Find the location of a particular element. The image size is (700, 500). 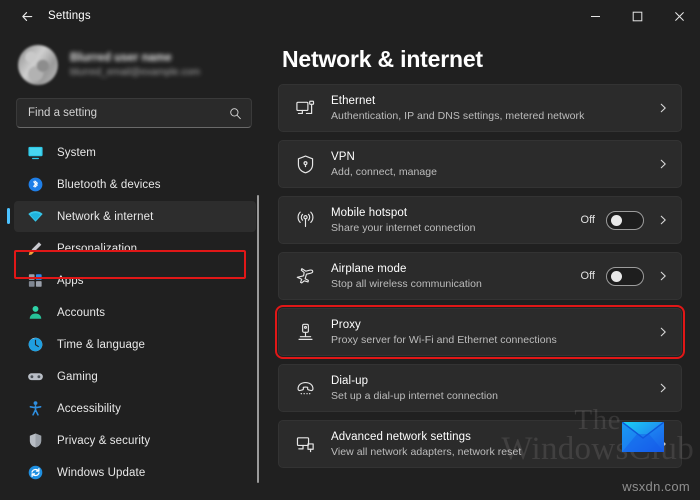

clock-icon is located at coordinates (35, 345).